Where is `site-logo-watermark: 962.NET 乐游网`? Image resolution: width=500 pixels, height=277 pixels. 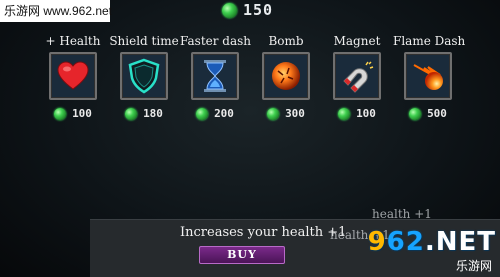 site-logo-watermark: 962.NET 乐游网 is located at coordinates (431, 249).